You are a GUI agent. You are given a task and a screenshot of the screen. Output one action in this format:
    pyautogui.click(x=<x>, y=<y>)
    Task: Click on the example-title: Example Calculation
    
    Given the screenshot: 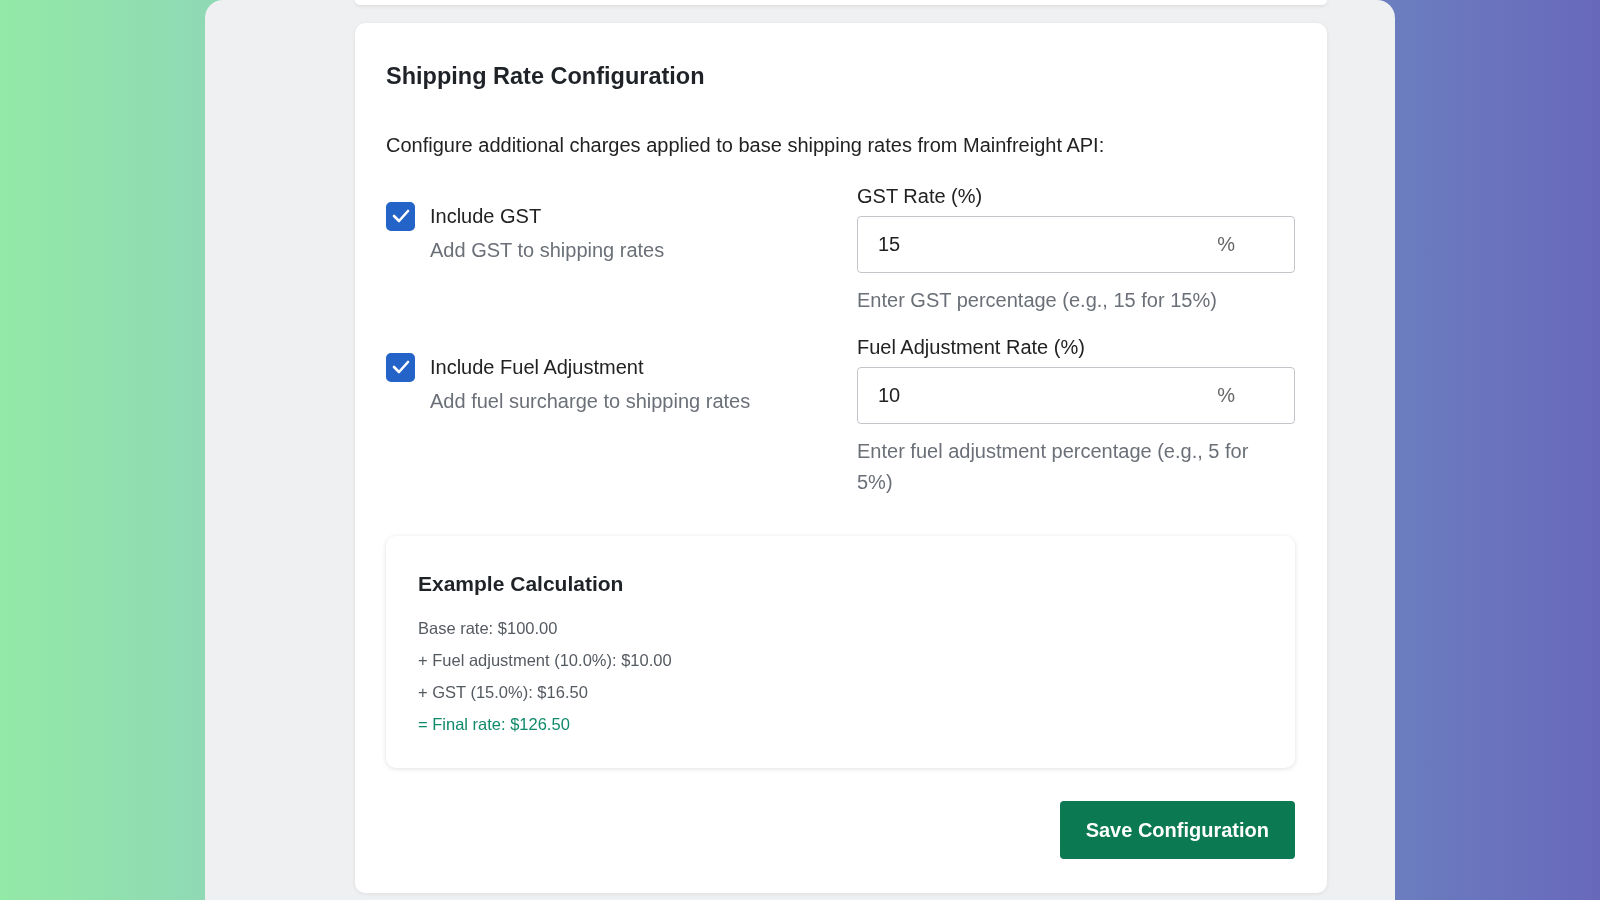 What is the action you would take?
    pyautogui.click(x=521, y=584)
    